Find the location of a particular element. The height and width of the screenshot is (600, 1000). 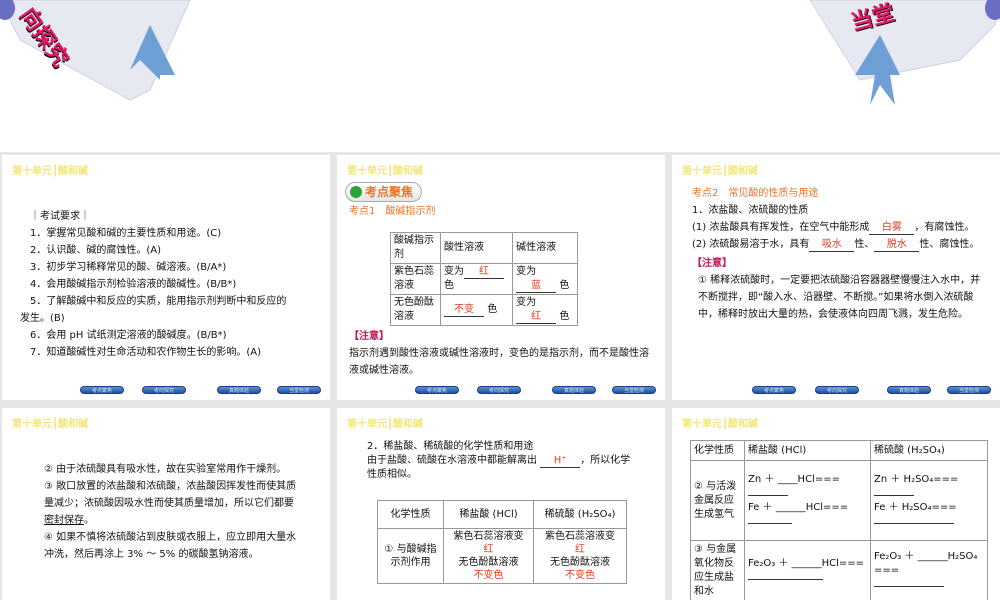

cell: Fe₂O₃ ＋ ______H₂SO₄ === is located at coordinates (929, 570).